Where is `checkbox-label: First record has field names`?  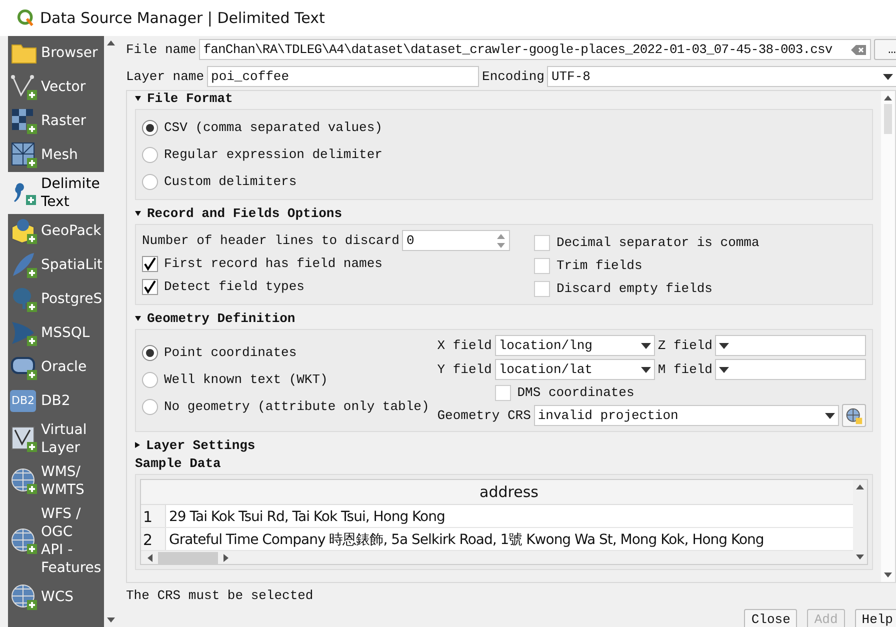
checkbox-label: First record has field names is located at coordinates (273, 263).